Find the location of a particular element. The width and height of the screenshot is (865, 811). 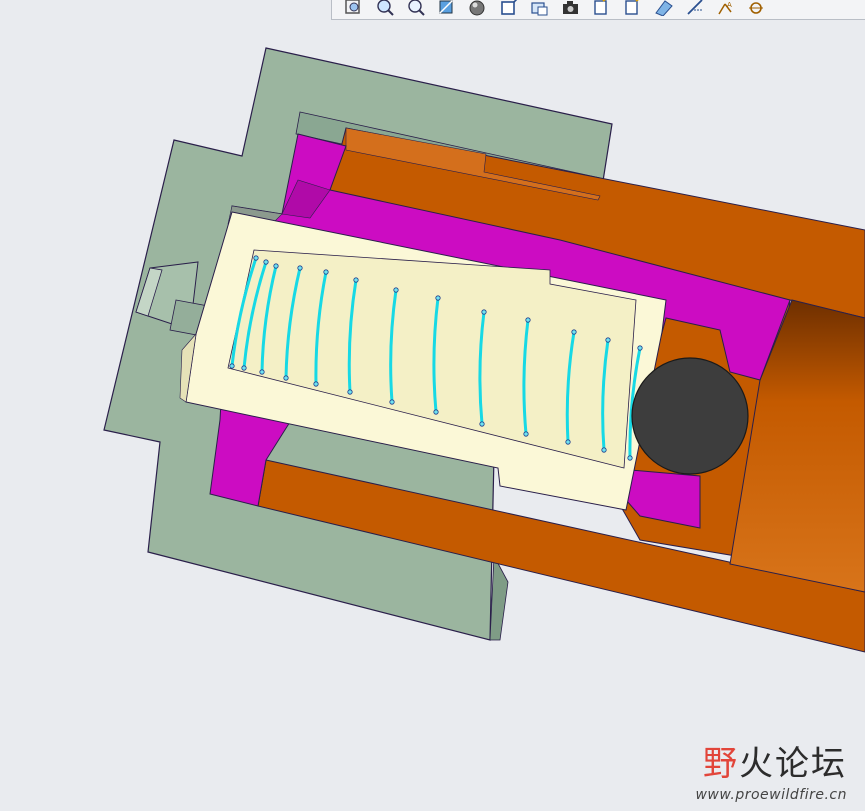

datum-points-icon is located at coordinates (664, 8).